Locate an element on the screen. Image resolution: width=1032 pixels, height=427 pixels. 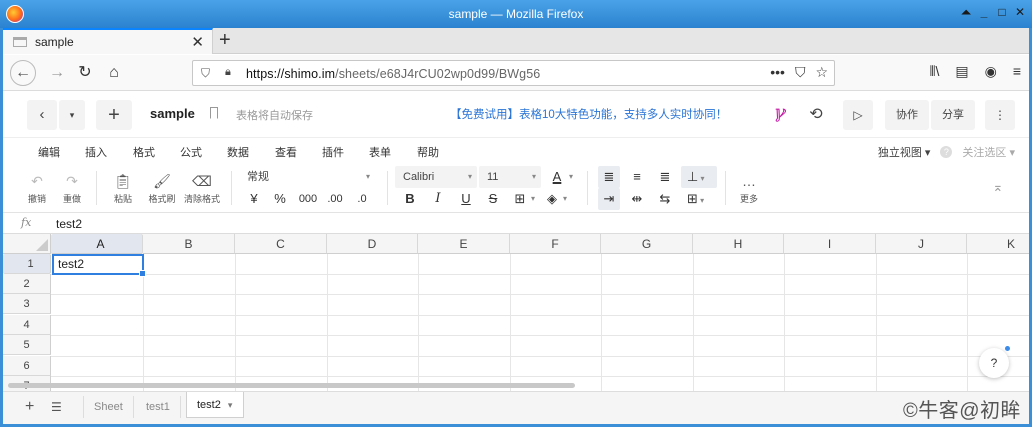
clear-format-button: ⌫ 清除格式 is located at coordinates (202, 188).